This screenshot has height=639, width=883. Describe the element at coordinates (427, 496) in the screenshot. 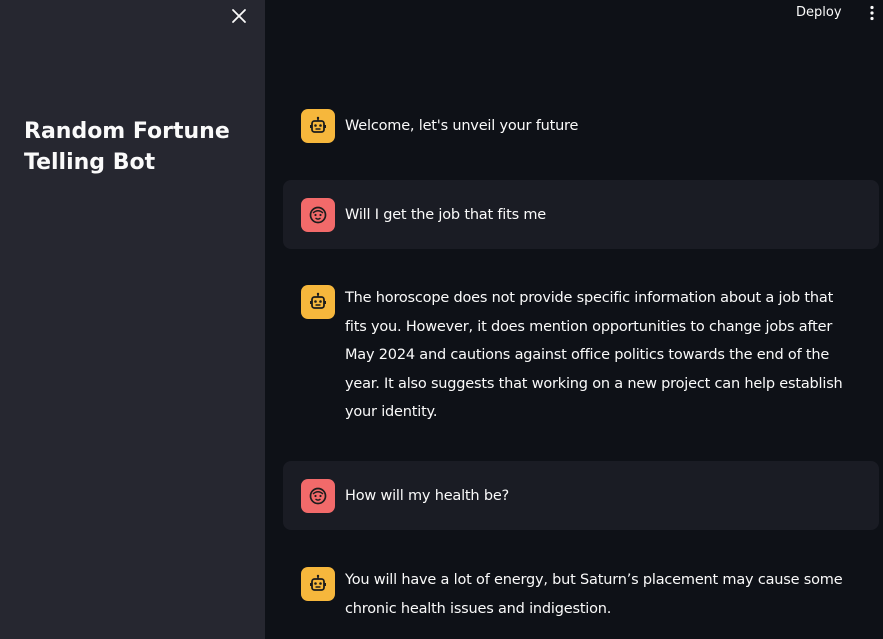

I see `message-text: How will my health be?` at that location.